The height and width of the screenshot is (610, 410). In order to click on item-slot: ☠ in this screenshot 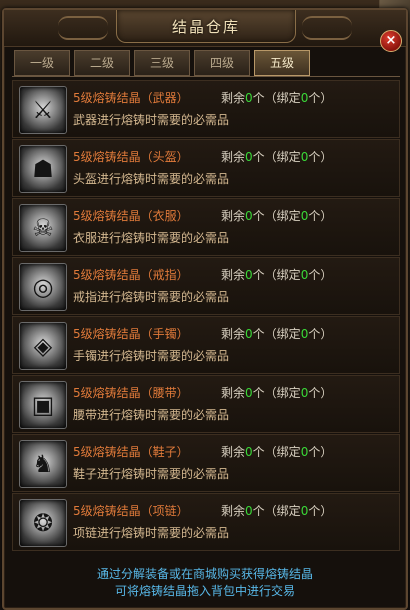, I will do `click(43, 228)`.